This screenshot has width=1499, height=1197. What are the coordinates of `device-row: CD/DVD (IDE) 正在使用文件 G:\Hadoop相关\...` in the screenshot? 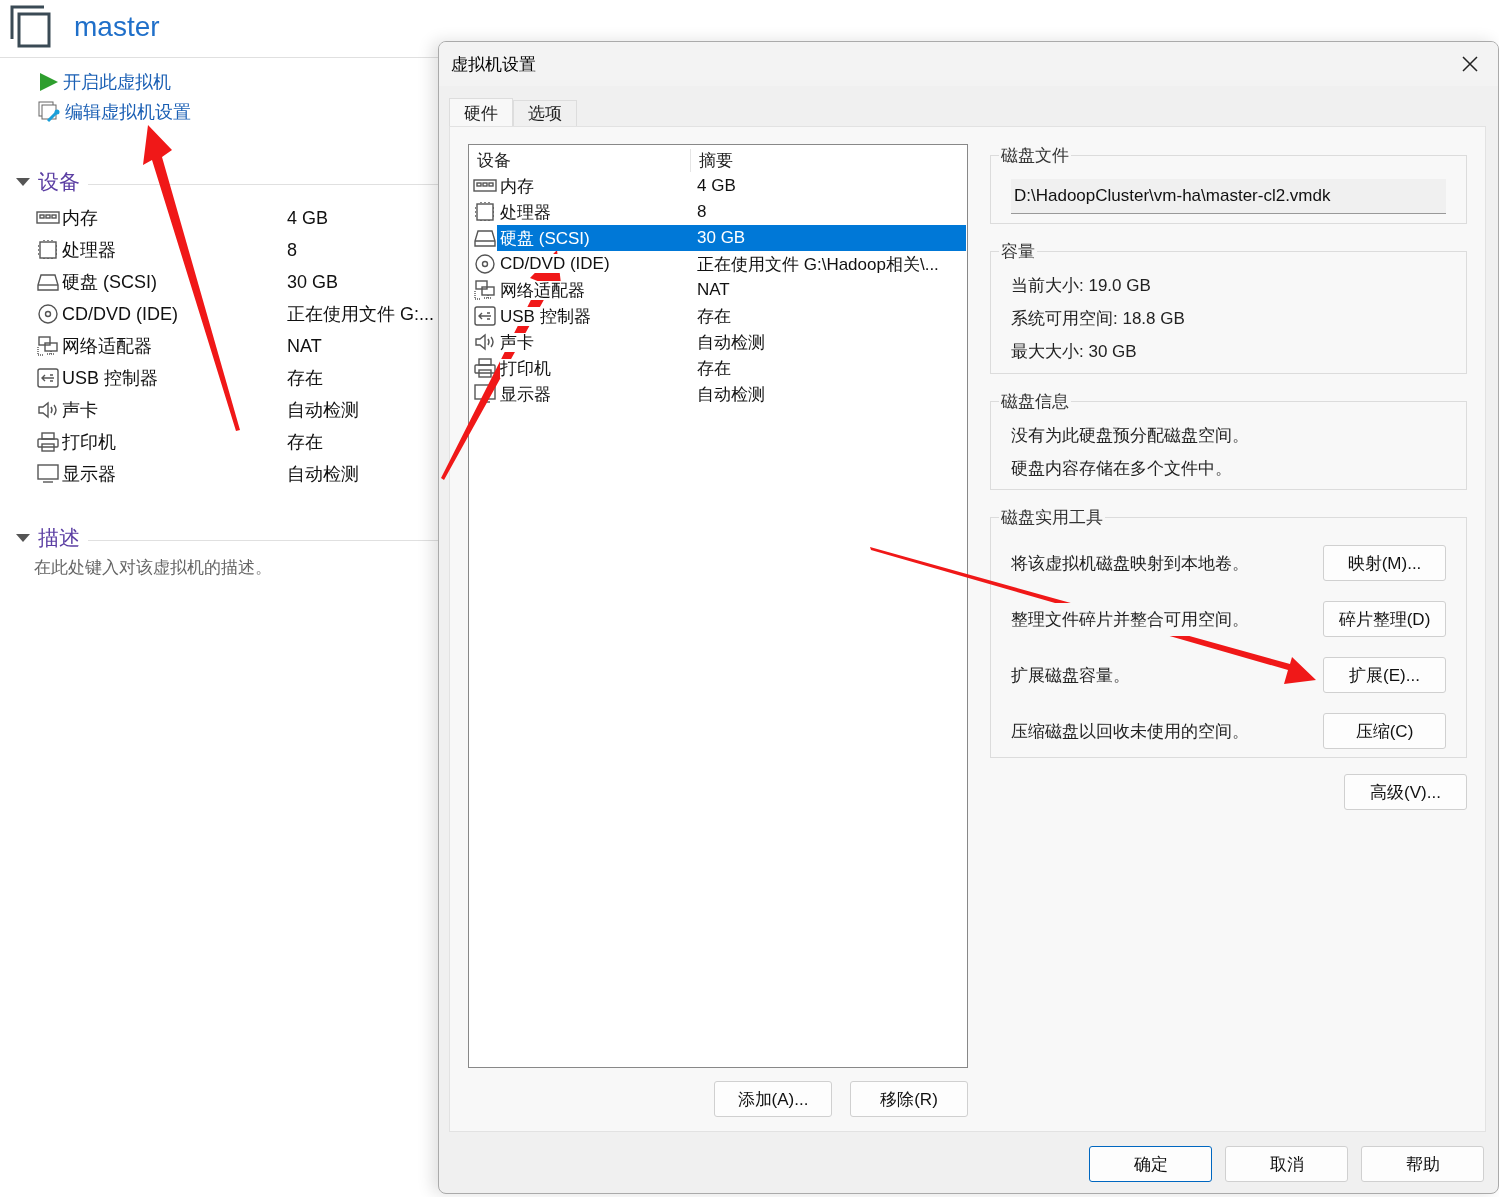 It's located at (731, 264).